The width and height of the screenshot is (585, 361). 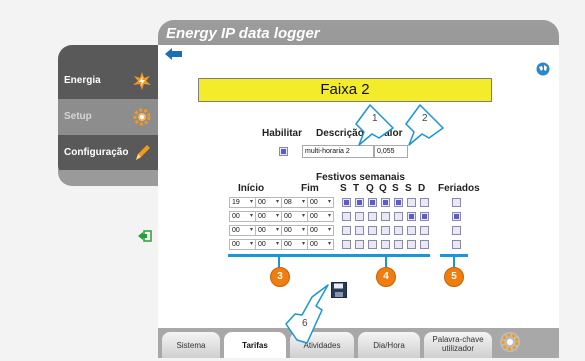 I want to click on back-arrow-icon, so click(x=174, y=54).